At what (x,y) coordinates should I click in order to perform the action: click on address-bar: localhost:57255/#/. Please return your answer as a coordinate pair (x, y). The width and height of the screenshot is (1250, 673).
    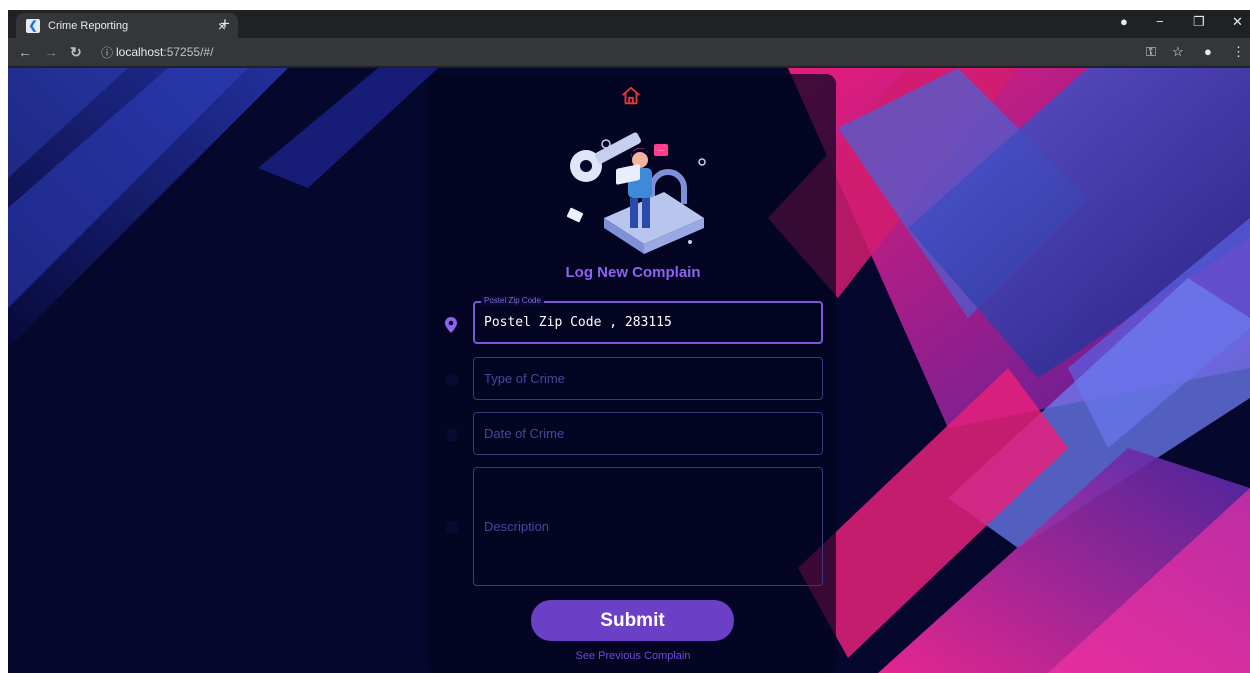
    Looking at the image, I should click on (164, 52).